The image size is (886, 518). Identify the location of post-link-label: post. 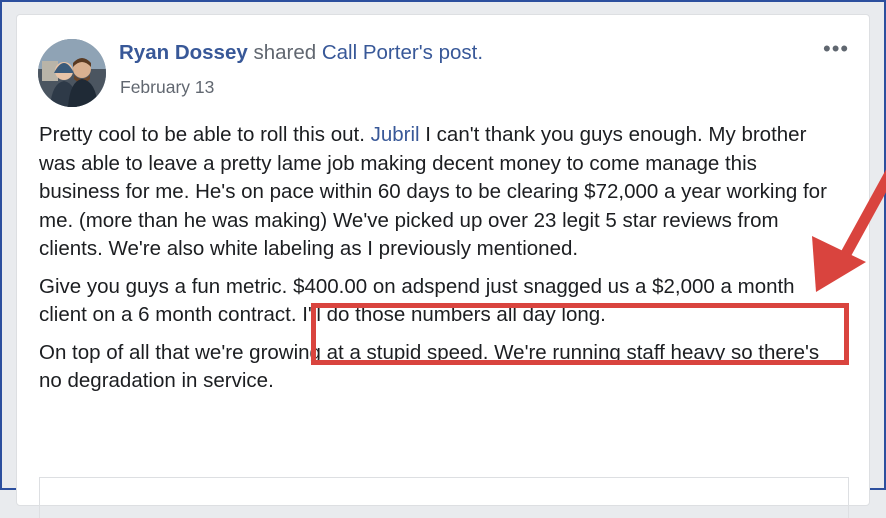
(458, 52).